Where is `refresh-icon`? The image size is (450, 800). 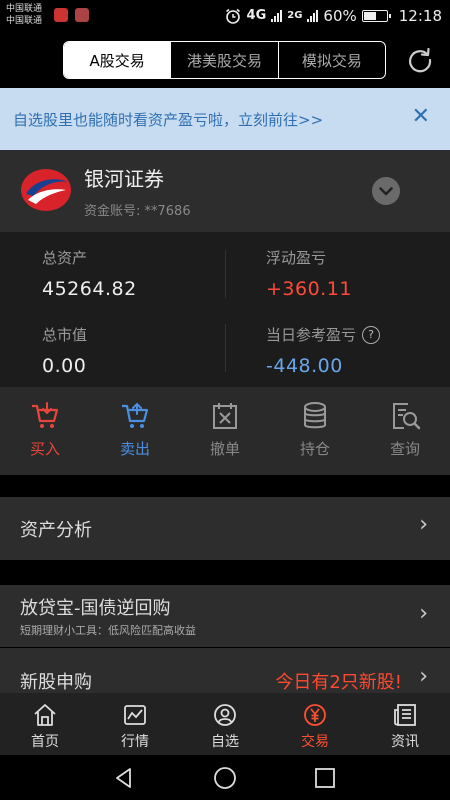
refresh-icon is located at coordinates (420, 60).